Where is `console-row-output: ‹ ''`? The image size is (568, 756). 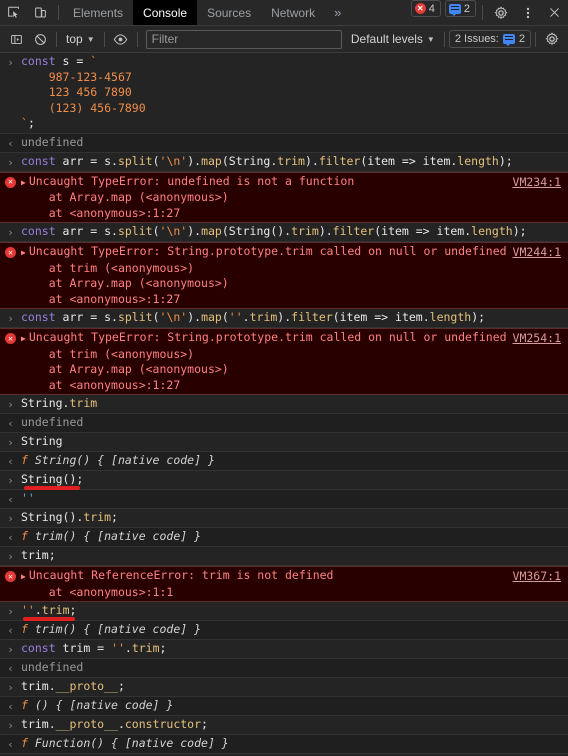 console-row-output: ‹ '' is located at coordinates (284, 499).